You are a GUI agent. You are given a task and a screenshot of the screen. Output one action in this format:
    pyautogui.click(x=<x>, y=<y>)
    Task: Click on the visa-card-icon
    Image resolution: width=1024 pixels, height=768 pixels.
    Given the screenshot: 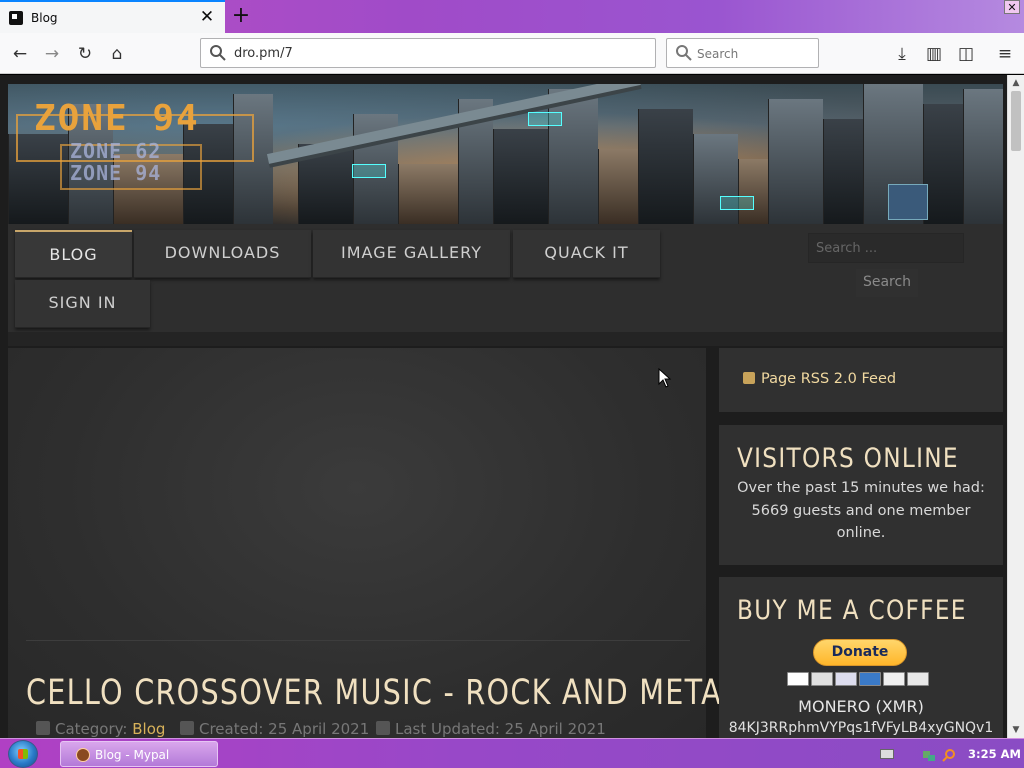 What is the action you would take?
    pyautogui.click(x=798, y=679)
    